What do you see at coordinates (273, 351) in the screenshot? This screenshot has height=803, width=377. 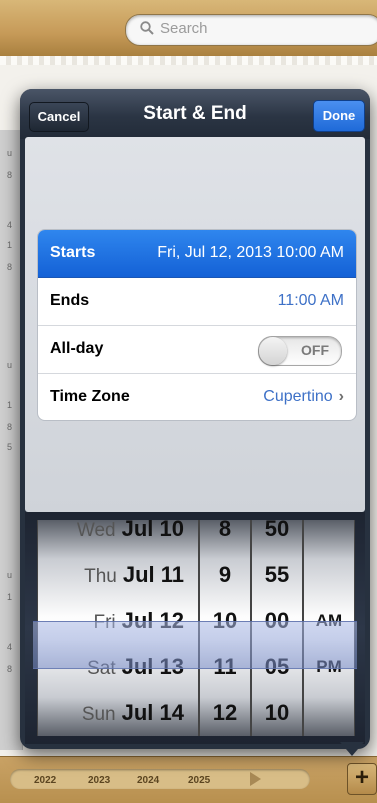 I see `toggle-knob` at bounding box center [273, 351].